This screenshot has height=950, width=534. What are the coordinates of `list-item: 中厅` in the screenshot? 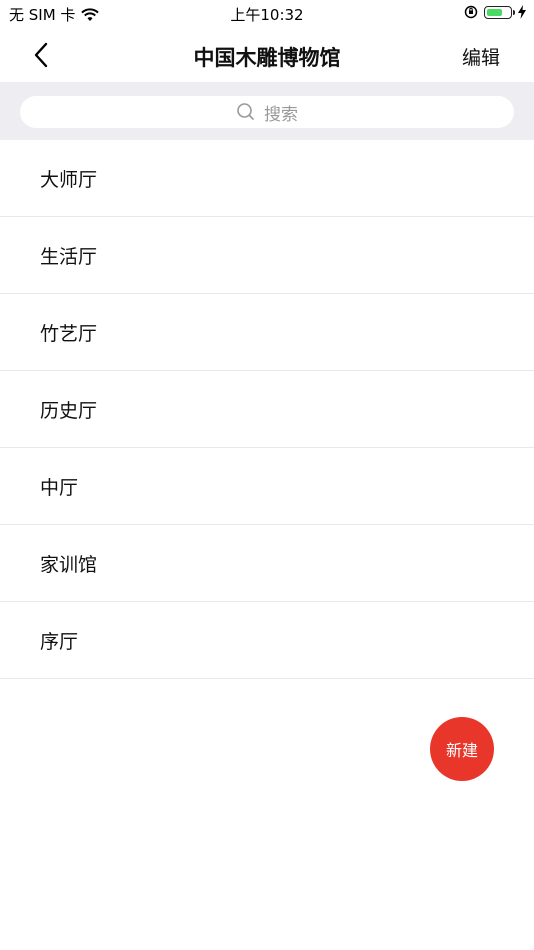 It's located at (267, 486).